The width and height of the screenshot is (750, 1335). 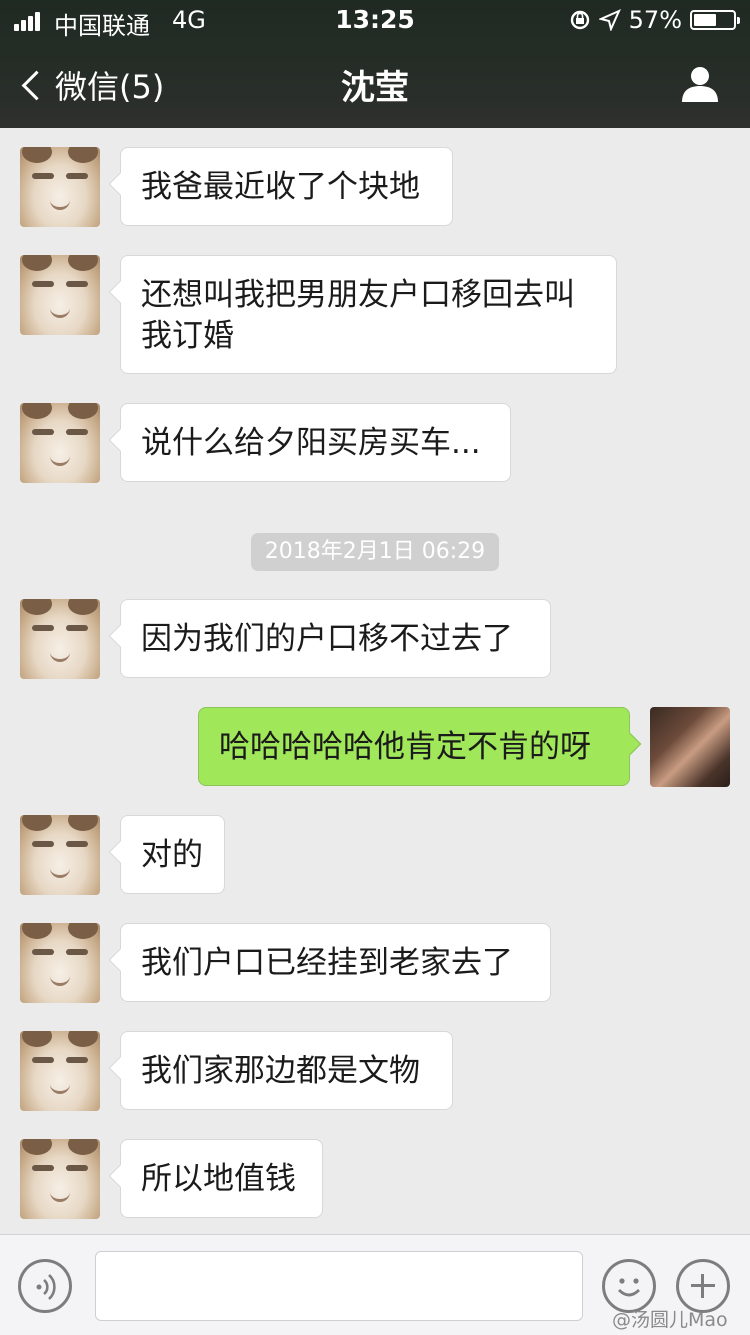 What do you see at coordinates (414, 746) in the screenshot?
I see `message-bubble-sent: 哈哈哈哈哈他肯定不肯的呀` at bounding box center [414, 746].